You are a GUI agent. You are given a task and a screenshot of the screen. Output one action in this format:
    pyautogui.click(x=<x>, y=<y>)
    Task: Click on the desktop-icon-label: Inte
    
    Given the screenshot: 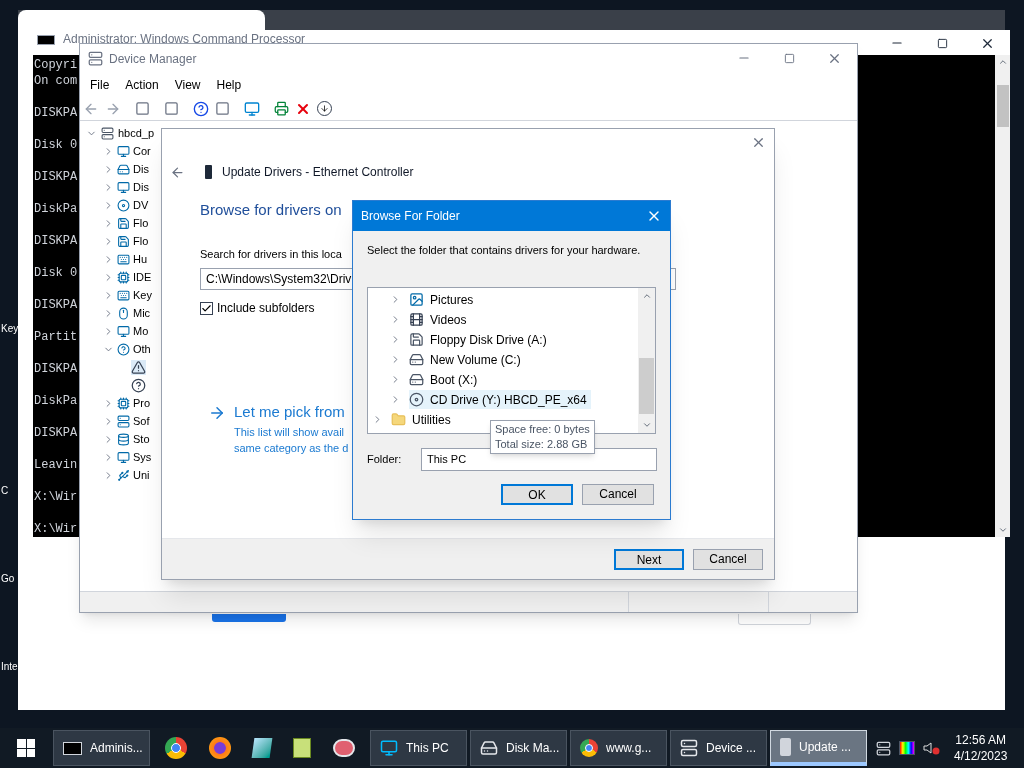 What is the action you would take?
    pyautogui.click(x=9, y=666)
    